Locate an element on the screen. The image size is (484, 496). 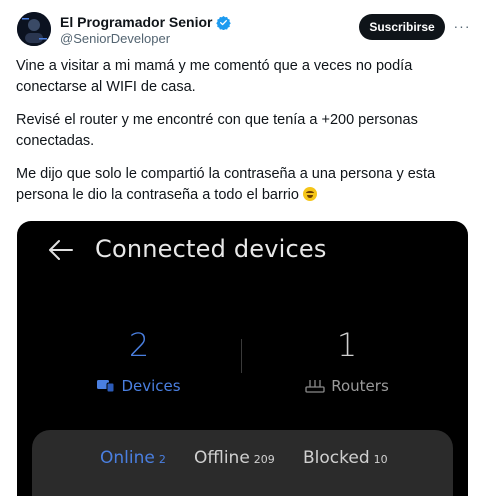
verified-badge-icon is located at coordinates (224, 22).